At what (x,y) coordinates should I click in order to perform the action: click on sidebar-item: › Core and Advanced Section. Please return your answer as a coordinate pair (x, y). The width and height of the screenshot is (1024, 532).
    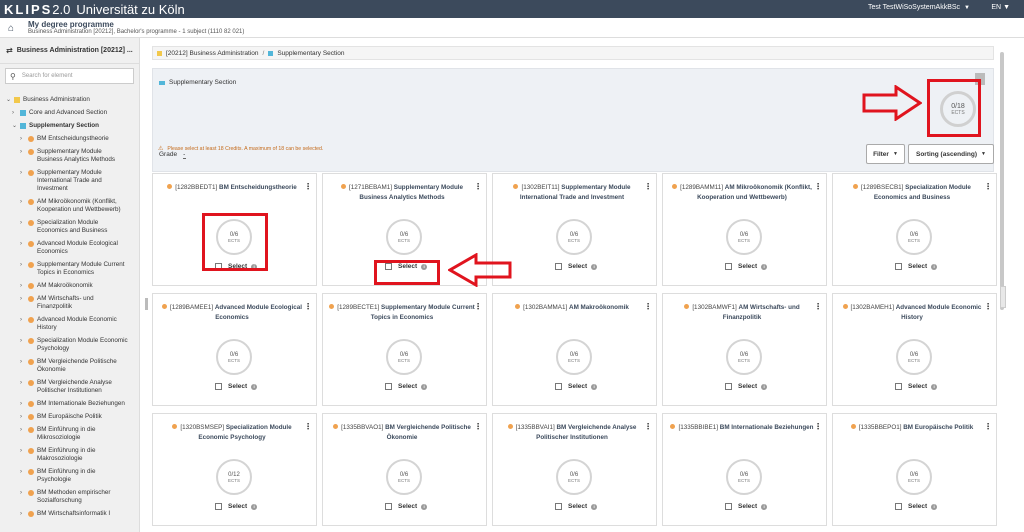
    Looking at the image, I should click on (69, 113).